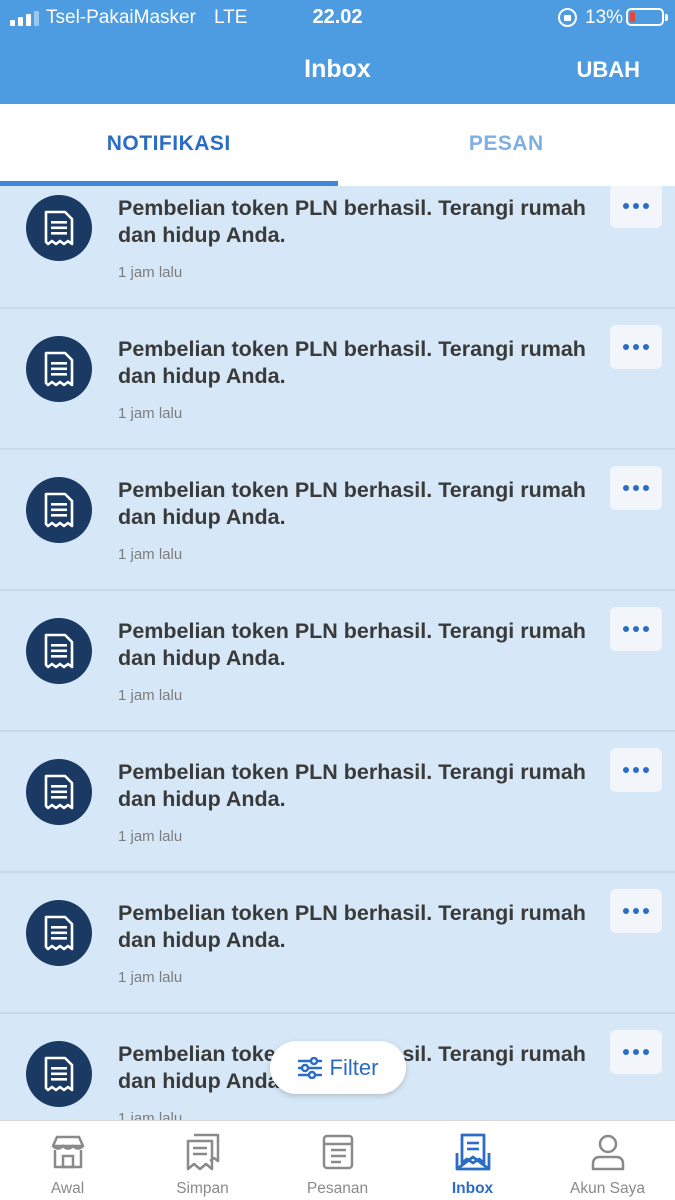  Describe the element at coordinates (354, 1067) in the screenshot. I see `filter-label: Filter` at that location.